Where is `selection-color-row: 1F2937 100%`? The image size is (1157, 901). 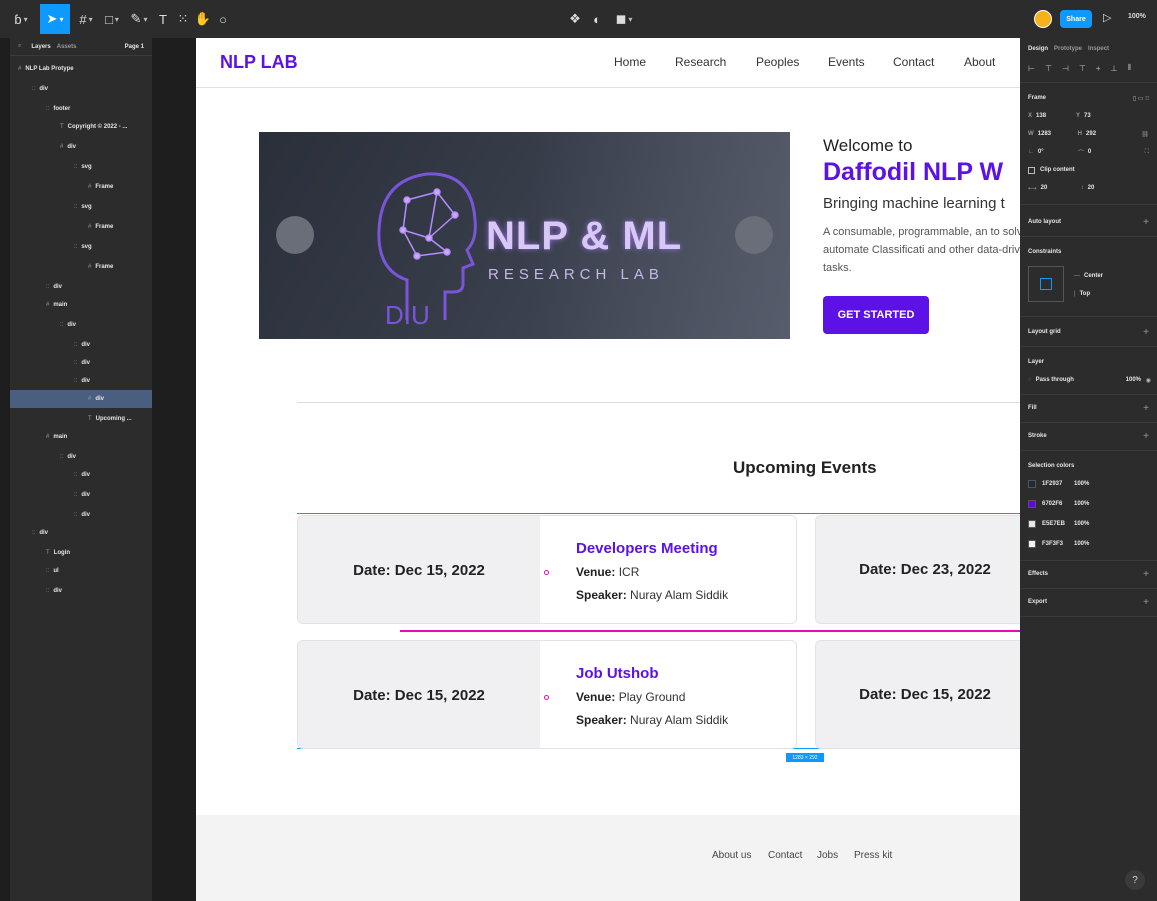
selection-color-row: 1F2937 100% is located at coordinates (1088, 484).